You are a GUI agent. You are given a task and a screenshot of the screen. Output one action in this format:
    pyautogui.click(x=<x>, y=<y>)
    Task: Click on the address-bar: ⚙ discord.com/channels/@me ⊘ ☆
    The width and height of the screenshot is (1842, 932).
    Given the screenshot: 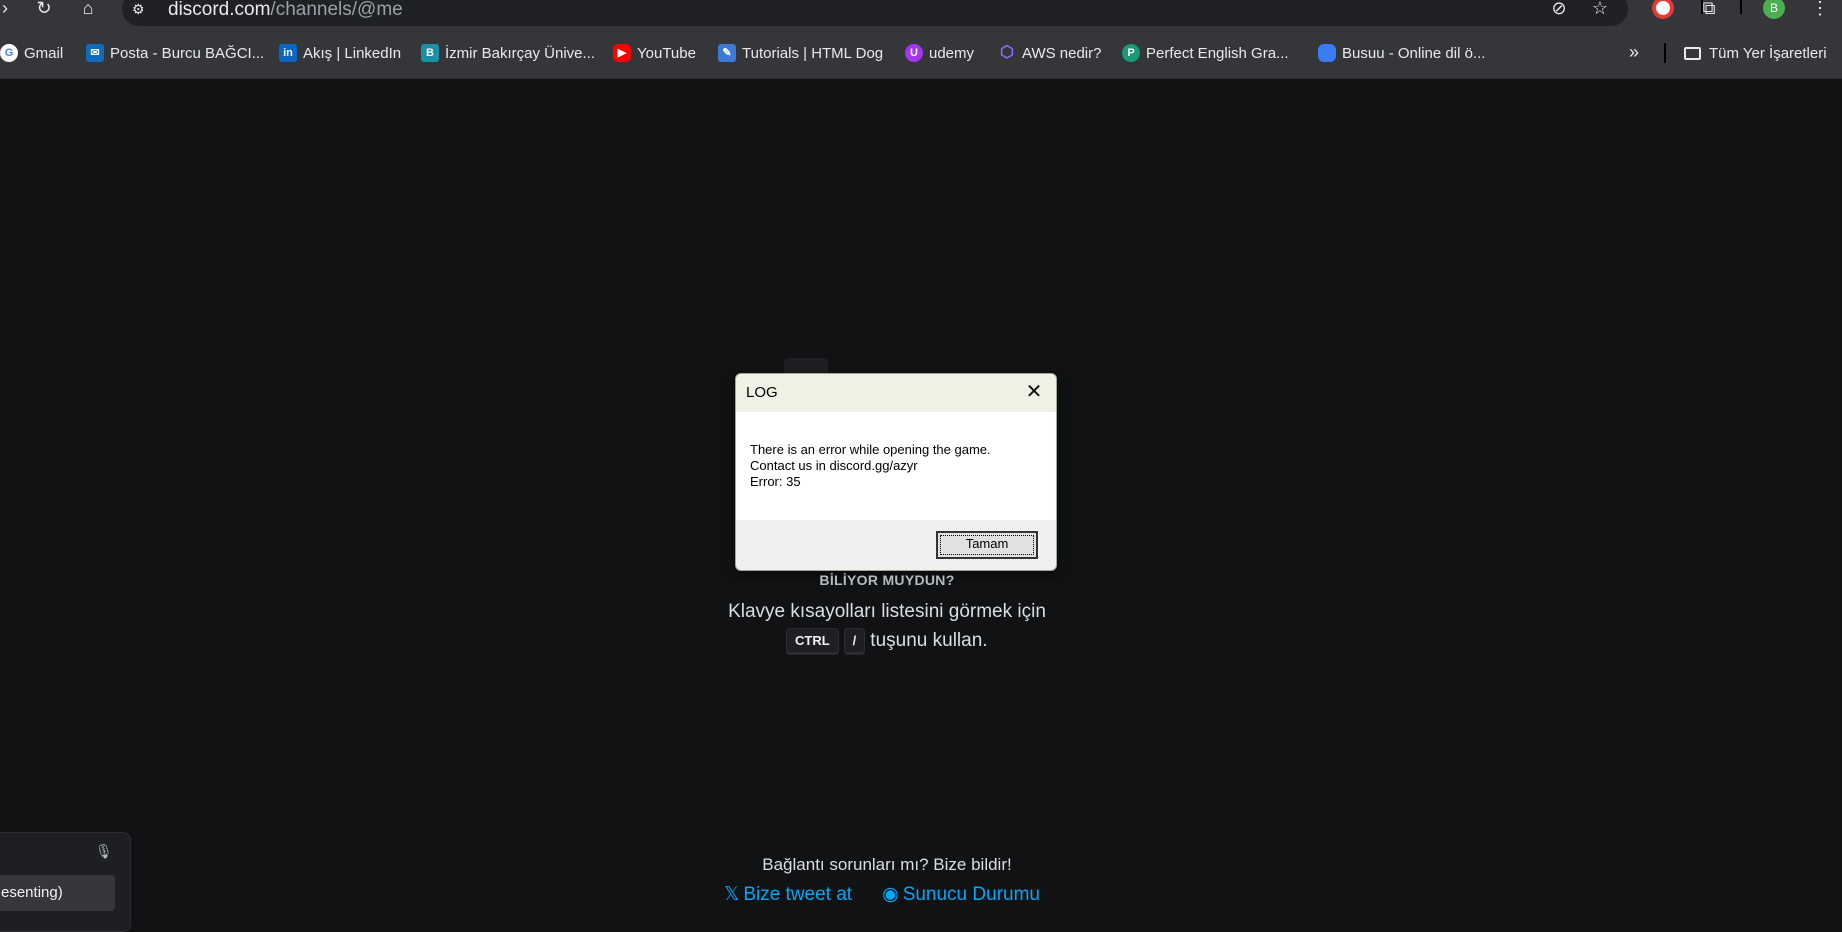 What is the action you would take?
    pyautogui.click(x=875, y=13)
    